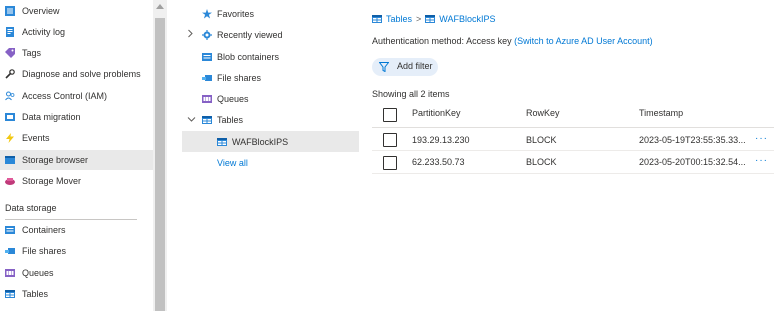 This screenshot has height=311, width=782. Describe the element at coordinates (51, 117) in the screenshot. I see `nav-item-label: Data migration` at that location.